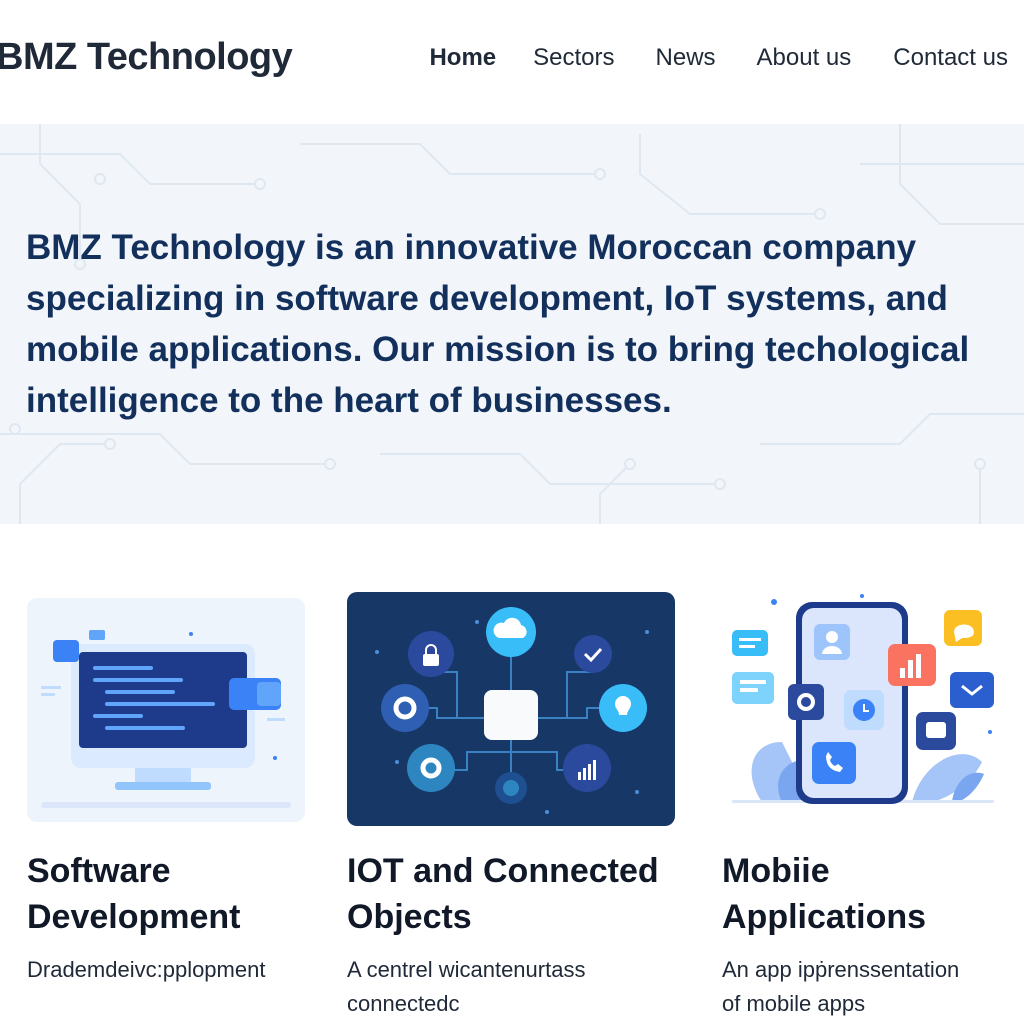  Describe the element at coordinates (862, 704) in the screenshot. I see `mobile-apps-illustration` at that location.